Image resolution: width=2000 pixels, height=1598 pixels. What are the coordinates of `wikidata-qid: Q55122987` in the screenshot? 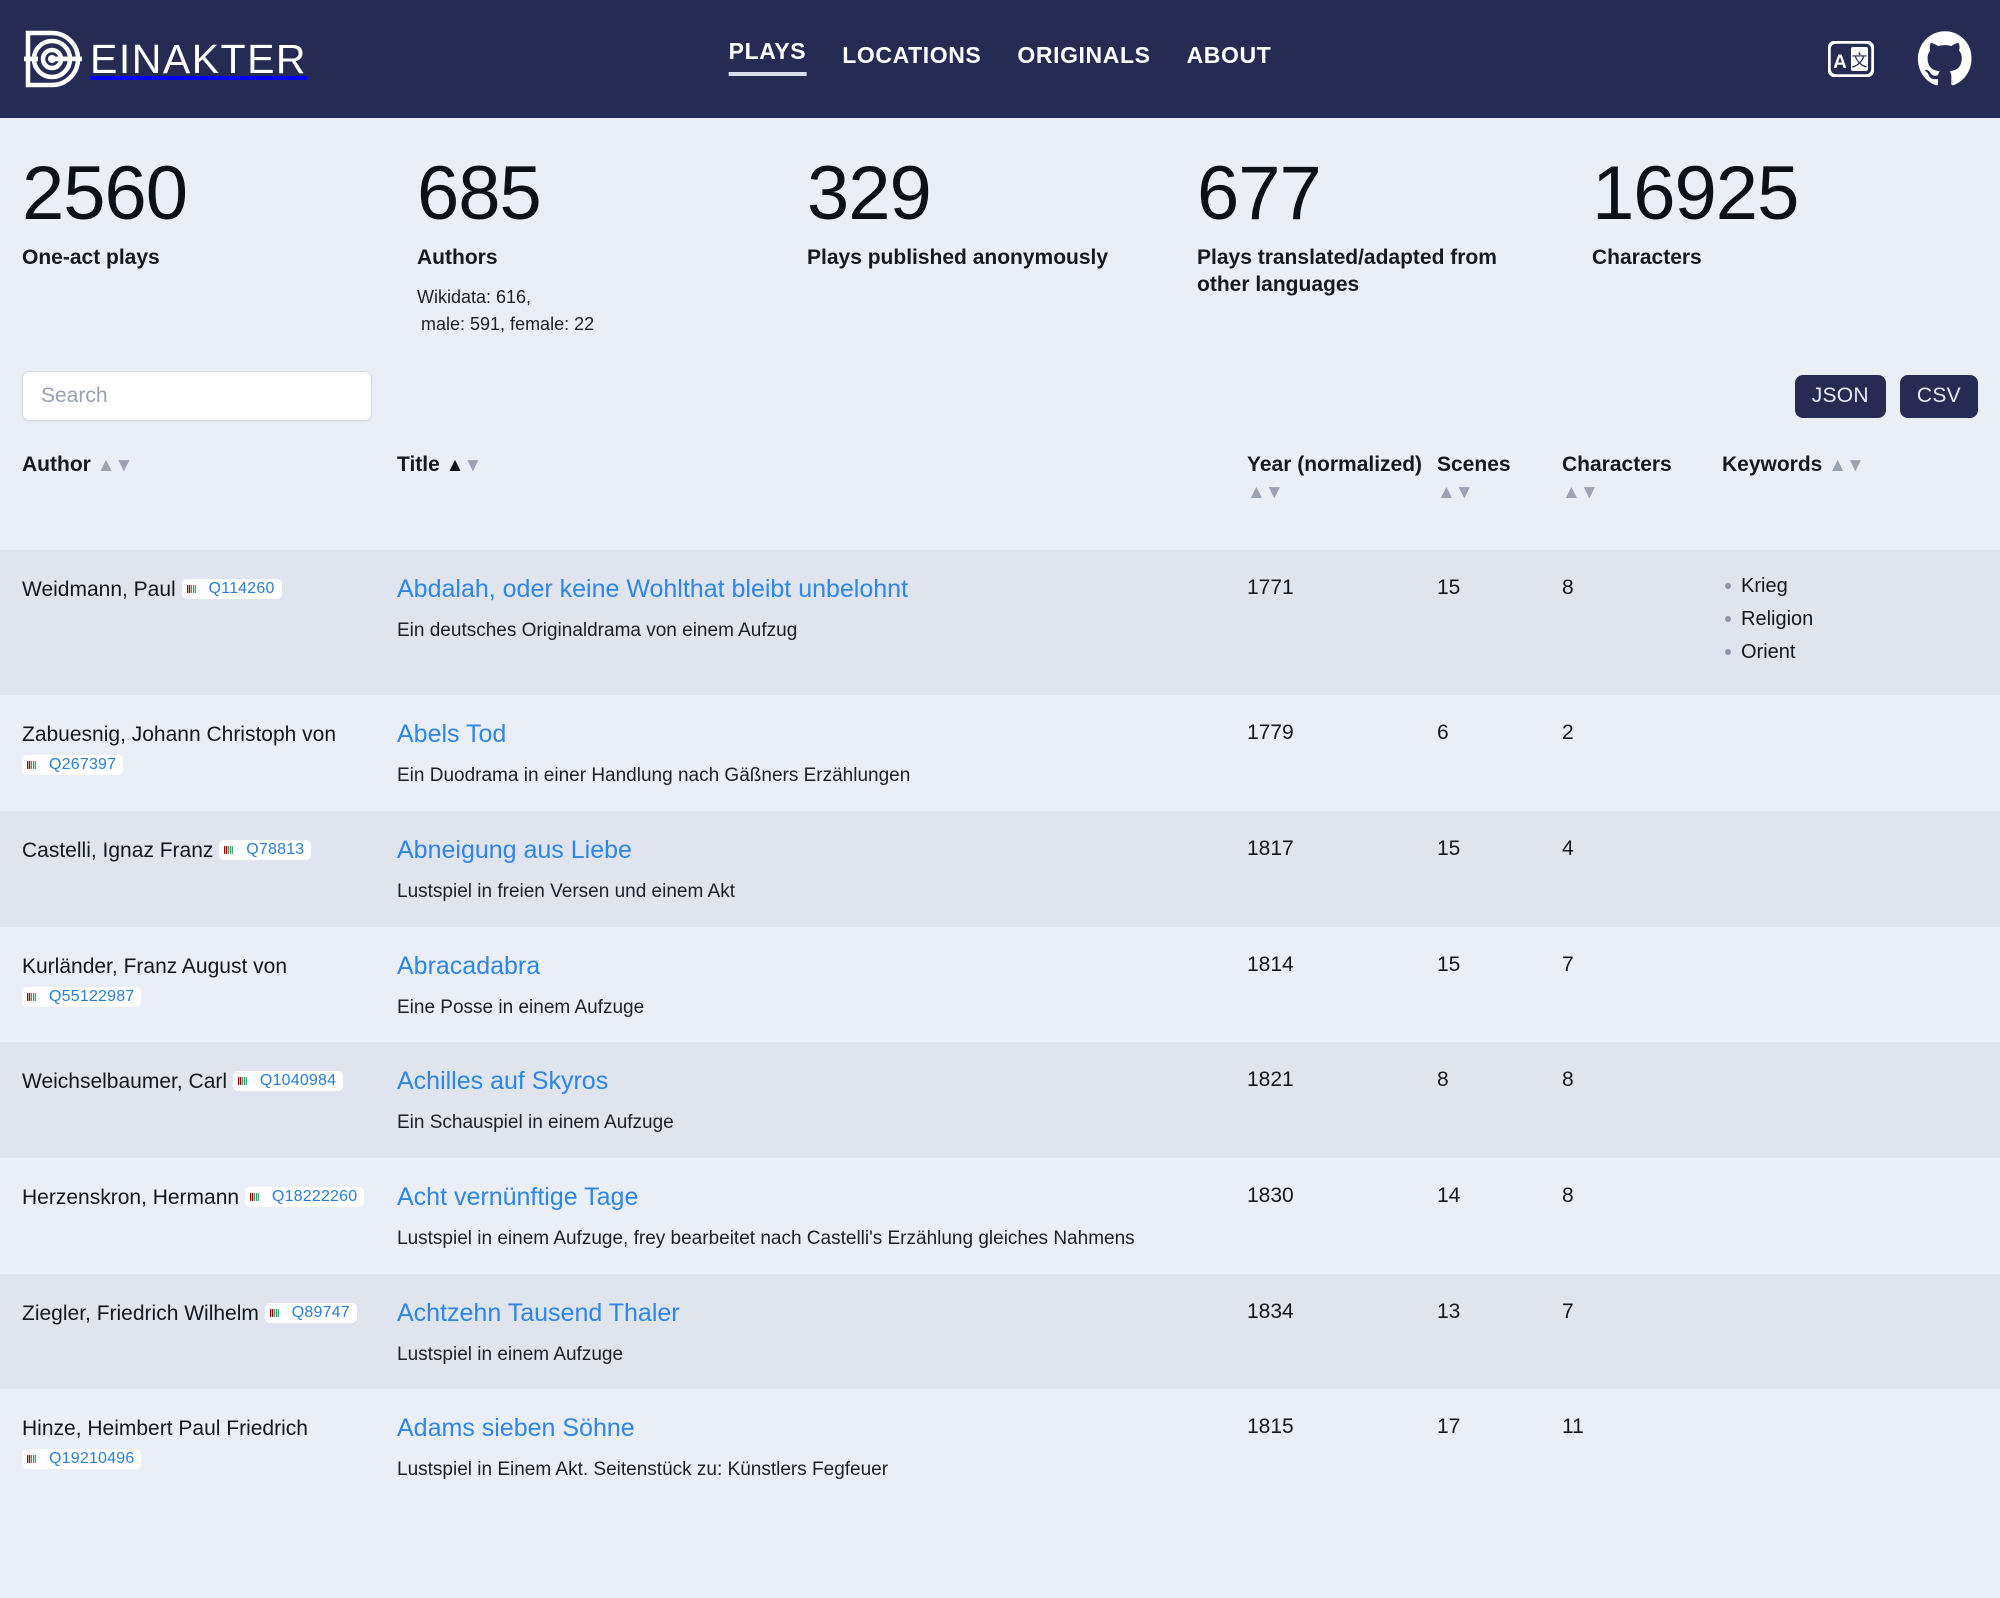 It's located at (92, 996).